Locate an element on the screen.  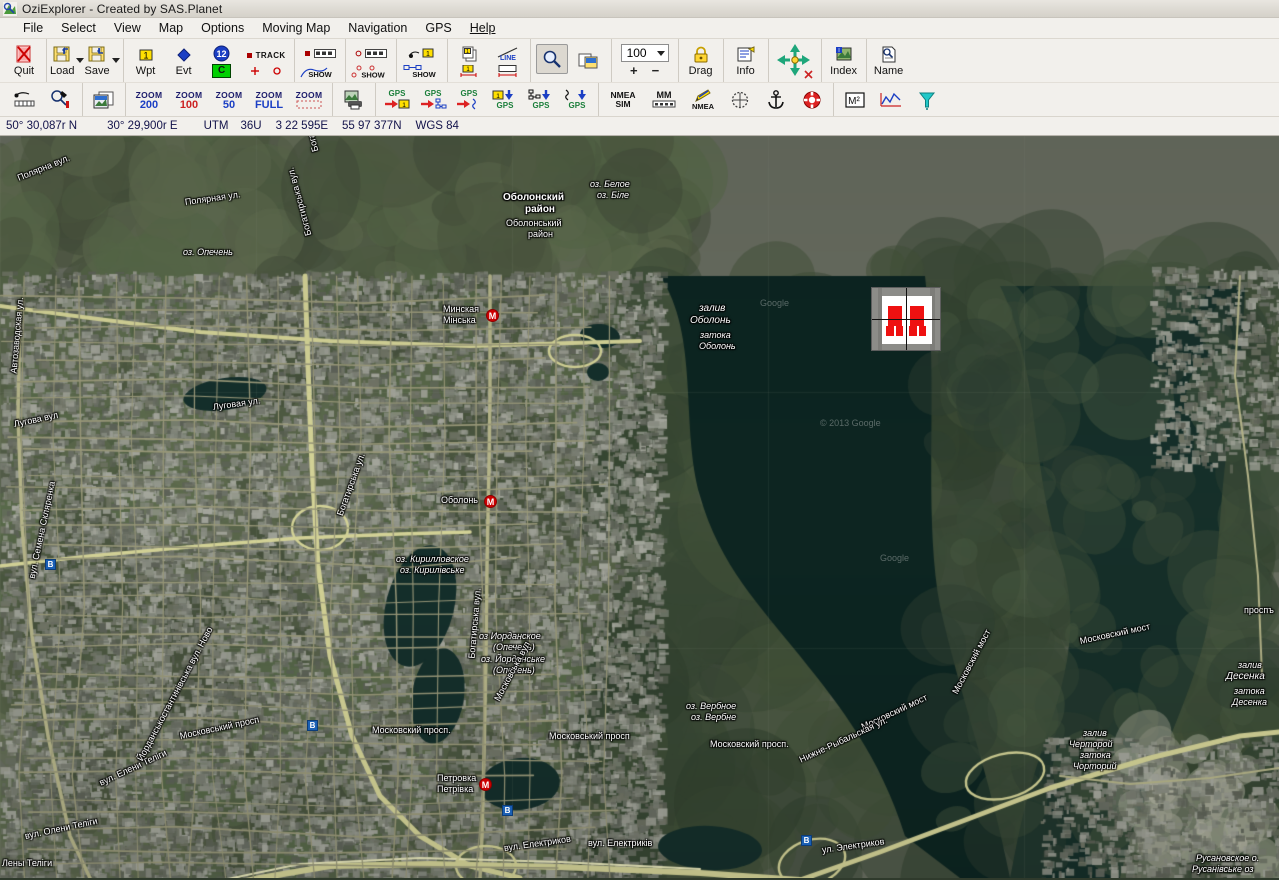
menu-options: Options is located at coordinates (222, 28).